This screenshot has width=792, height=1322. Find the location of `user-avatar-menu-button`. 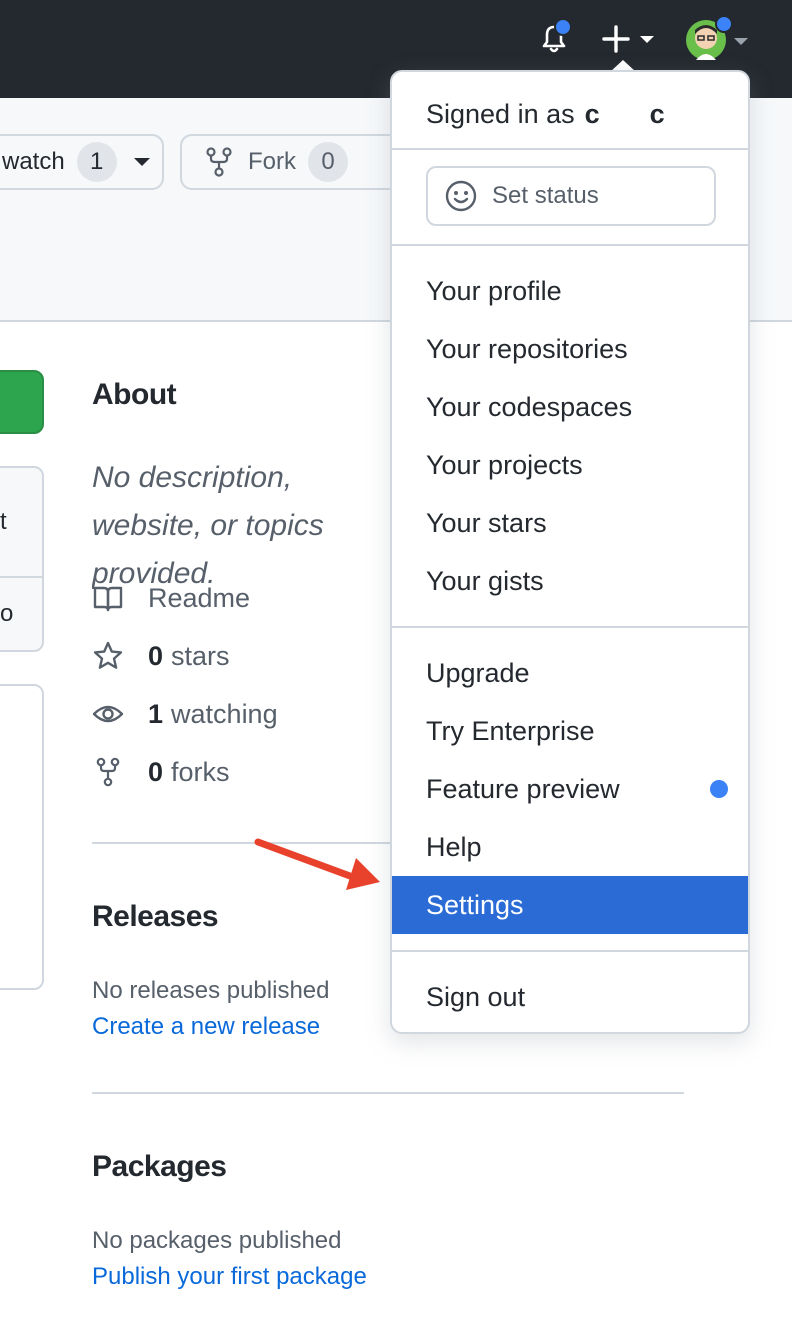

user-avatar-menu-button is located at coordinates (719, 39).